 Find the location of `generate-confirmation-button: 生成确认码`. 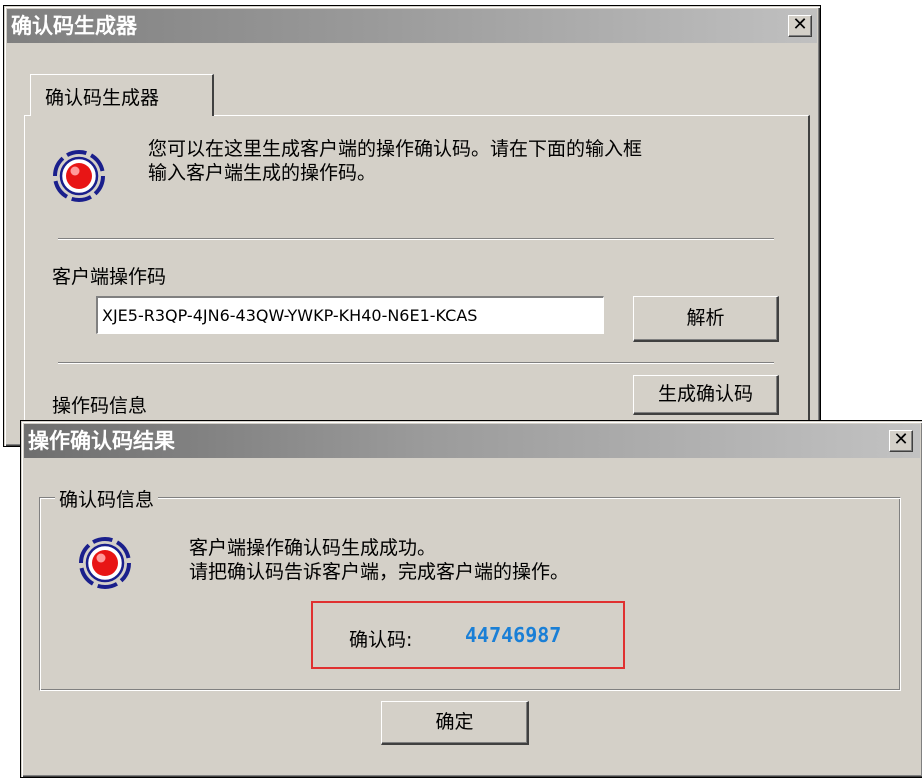

generate-confirmation-button: 生成确认码 is located at coordinates (706, 395).